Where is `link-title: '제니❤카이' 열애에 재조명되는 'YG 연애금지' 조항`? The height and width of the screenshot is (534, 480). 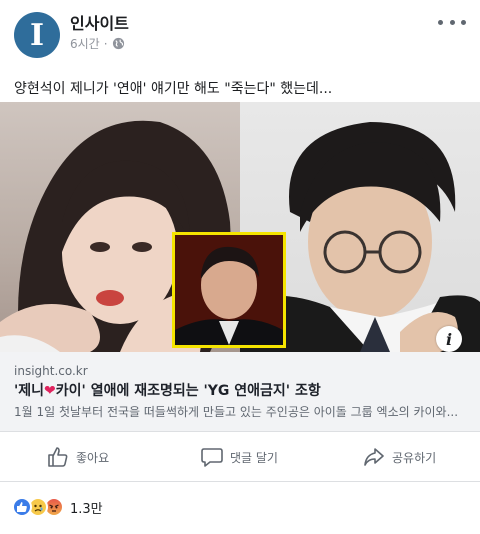 link-title: '제니❤카이' 열애에 재조명되는 'YG 연애금지' 조항 is located at coordinates (167, 390).